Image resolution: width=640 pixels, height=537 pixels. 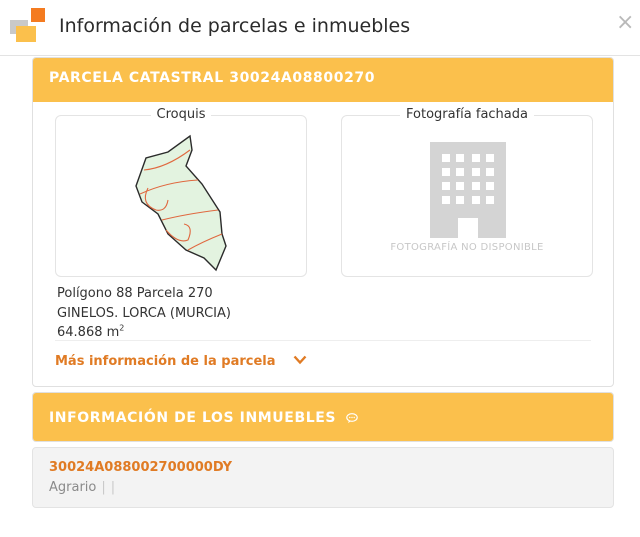 I want to click on dialog-header: Información de parcelas e inmuebles ×, so click(x=320, y=28).